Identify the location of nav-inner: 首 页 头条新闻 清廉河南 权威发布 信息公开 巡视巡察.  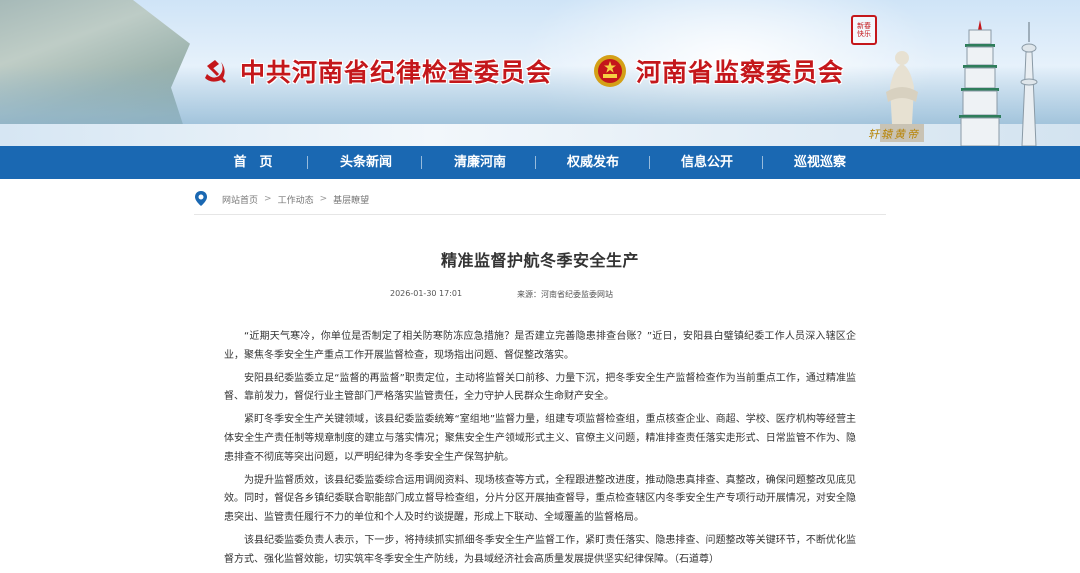
(540, 162).